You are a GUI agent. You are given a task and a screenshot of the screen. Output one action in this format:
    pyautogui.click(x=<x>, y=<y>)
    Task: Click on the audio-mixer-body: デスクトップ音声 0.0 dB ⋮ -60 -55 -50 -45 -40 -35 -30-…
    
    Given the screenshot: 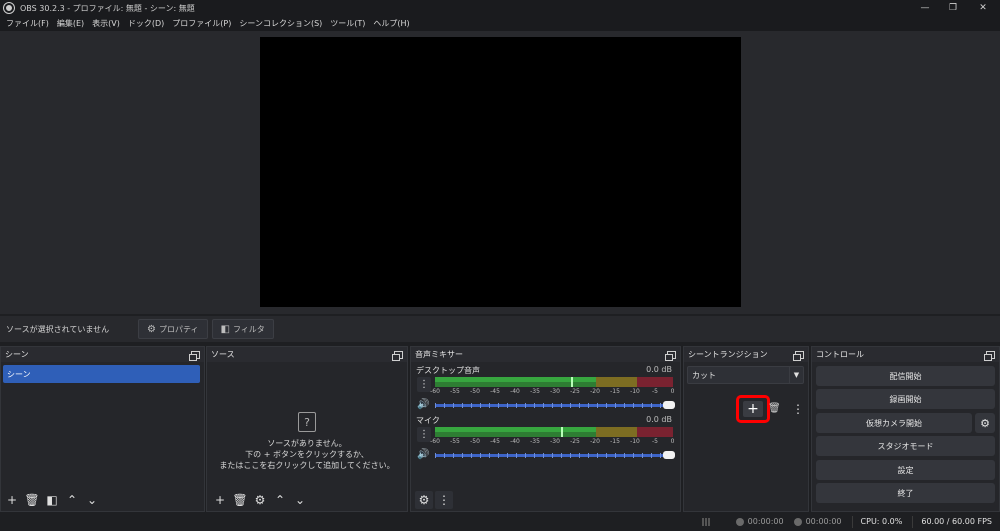 What is the action you would take?
    pyautogui.click(x=545, y=436)
    